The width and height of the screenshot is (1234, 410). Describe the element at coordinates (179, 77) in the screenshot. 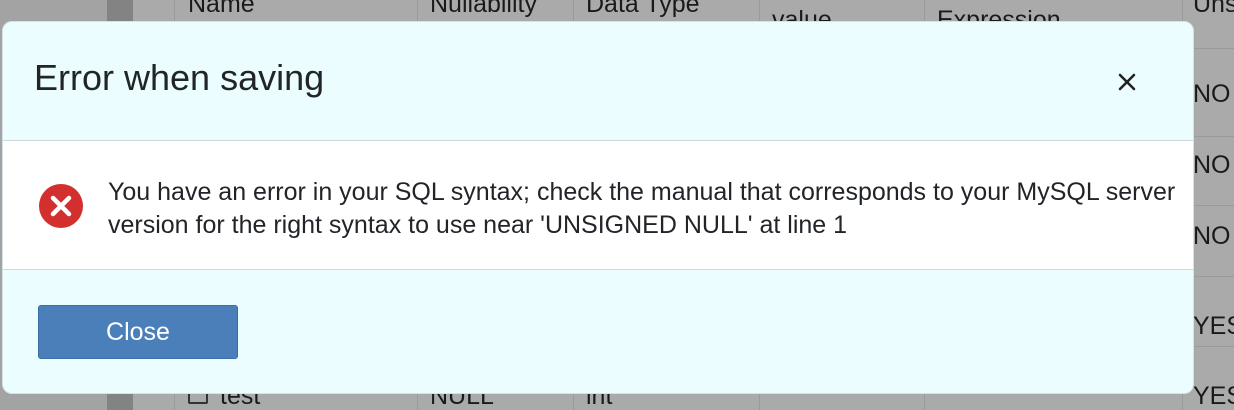

I see `dialog-title: Error when saving` at that location.